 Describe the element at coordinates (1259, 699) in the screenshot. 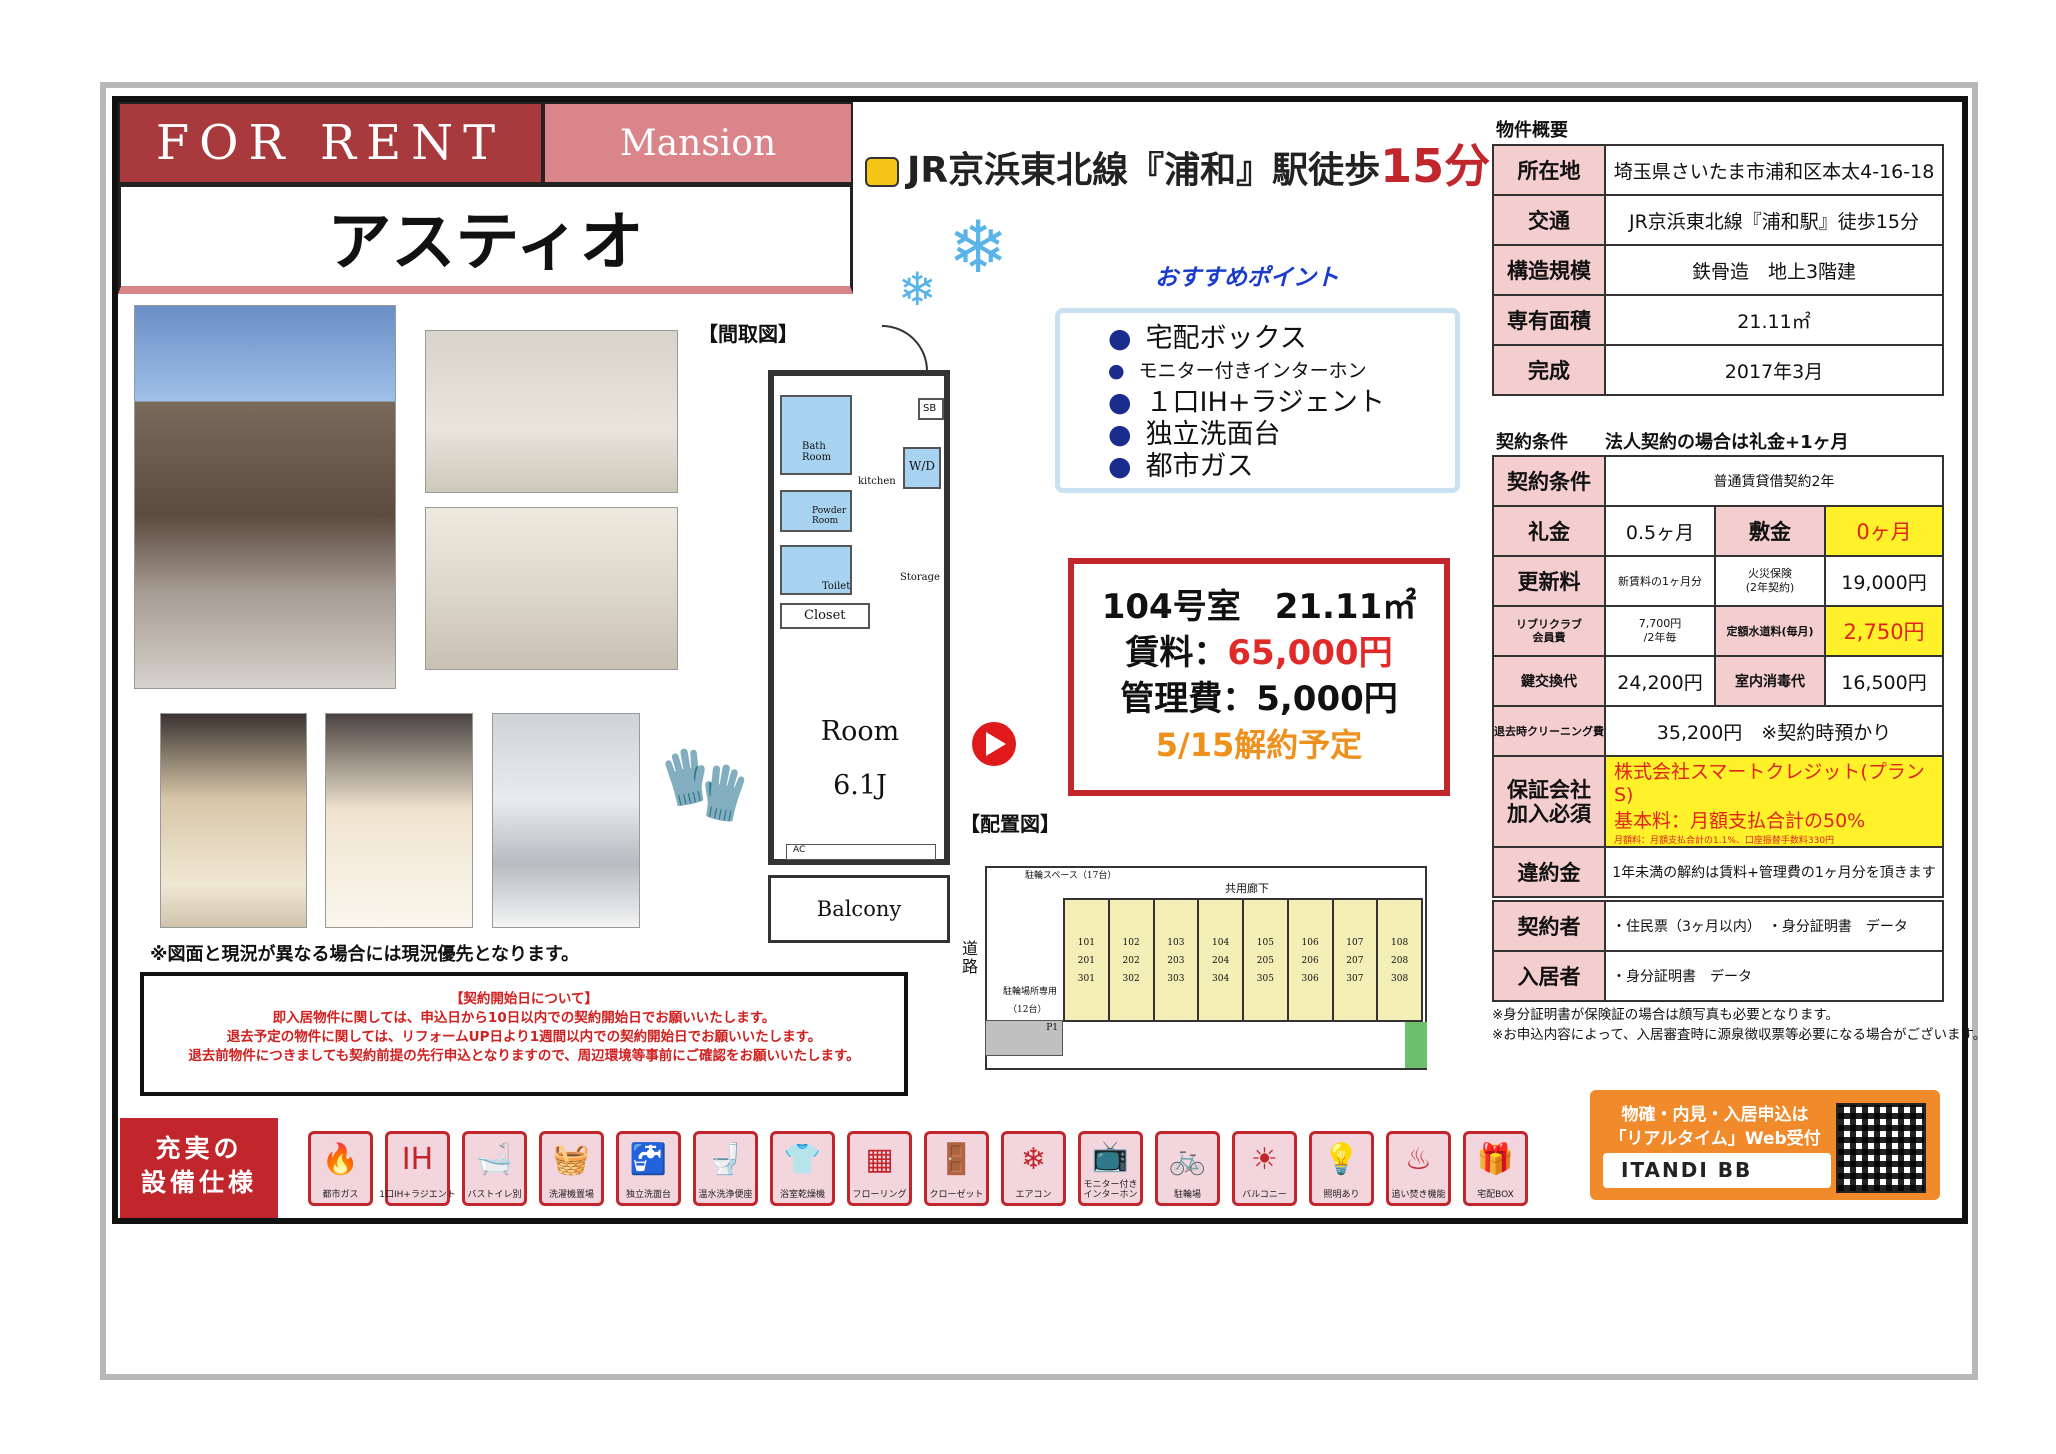

I see `management-fee: 管理費：5,000円` at that location.